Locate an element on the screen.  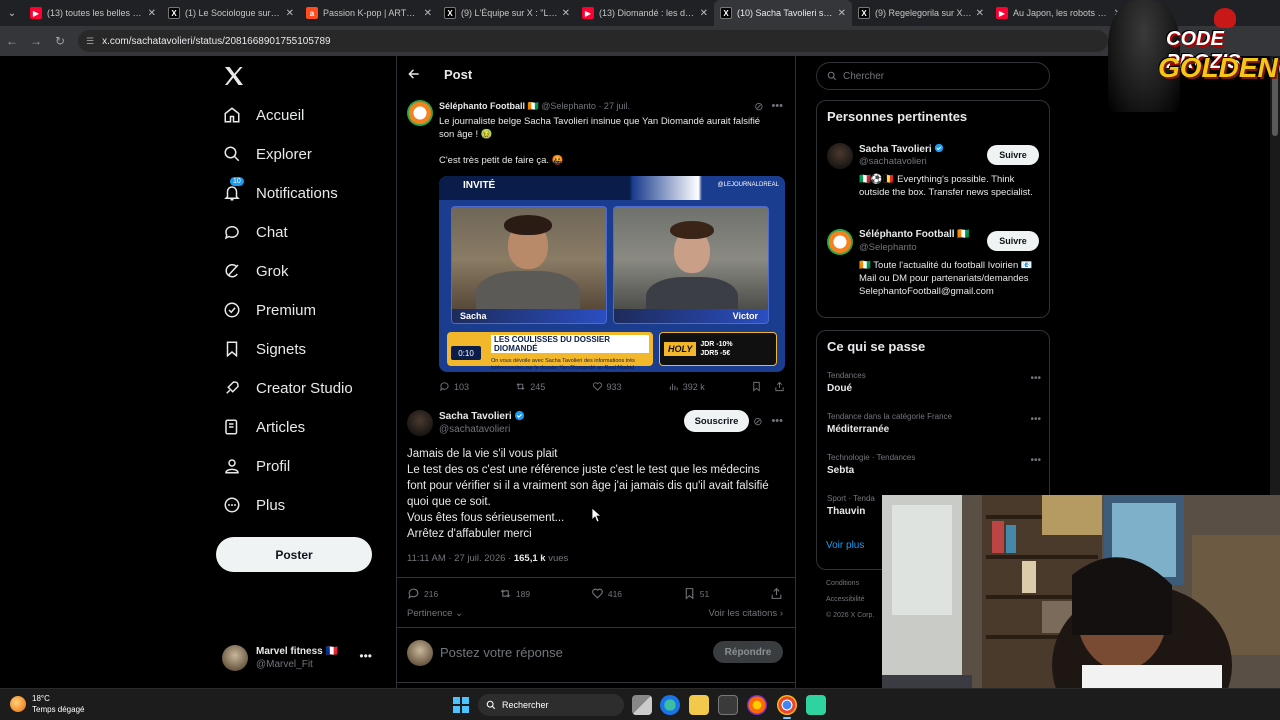
forward-icon: → is located at coordinates (36, 41).